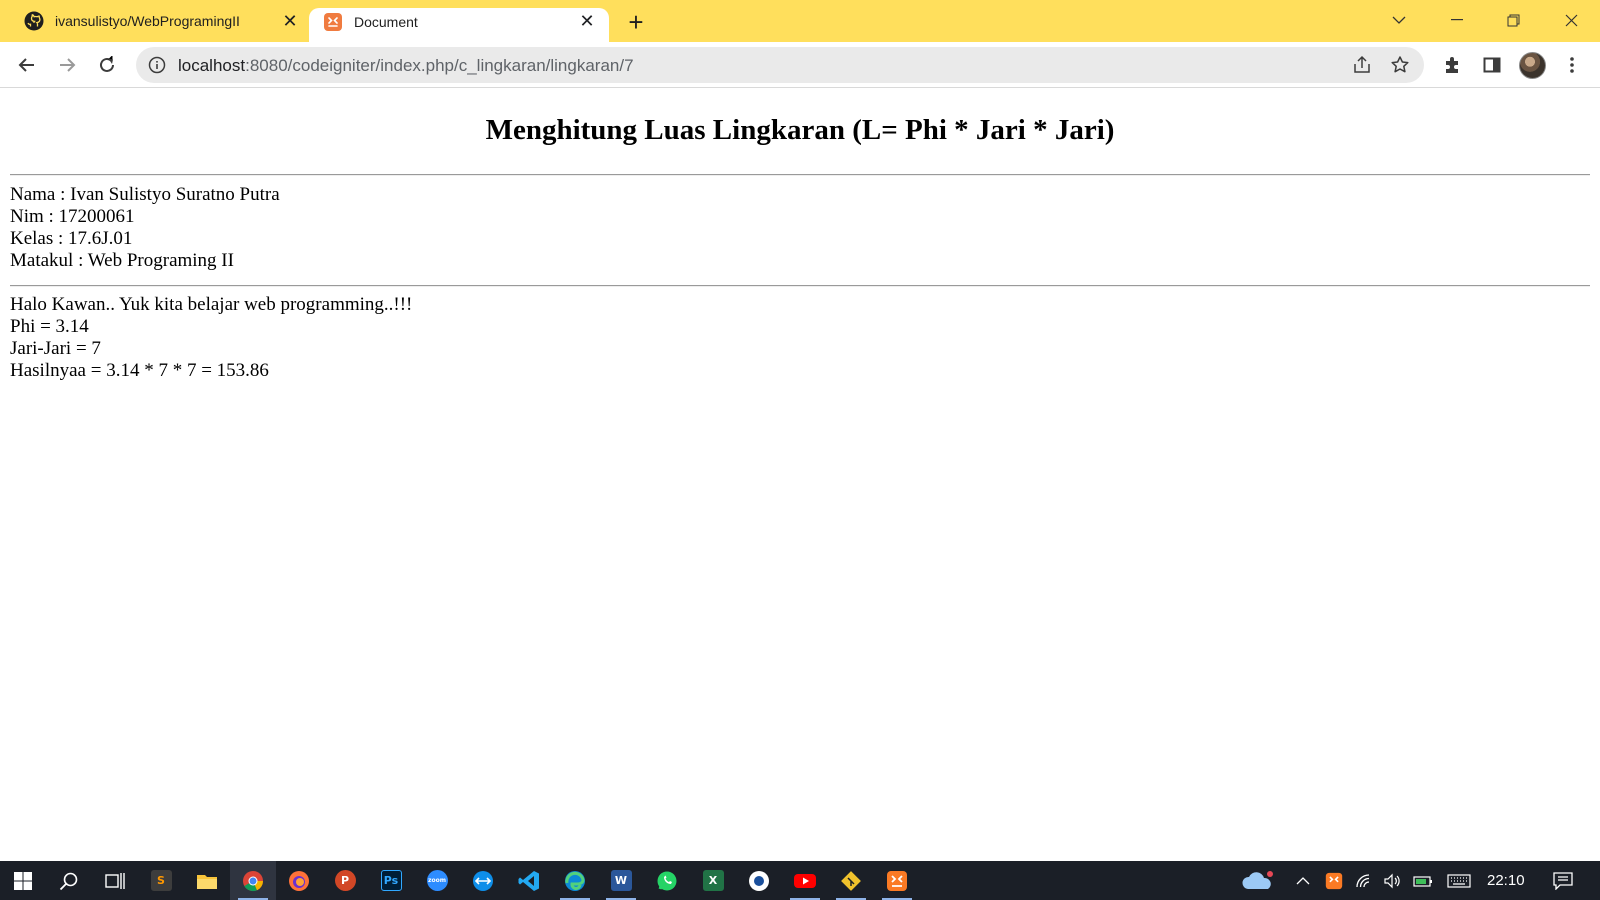  What do you see at coordinates (1399, 20) in the screenshot?
I see `tab-search-icon` at bounding box center [1399, 20].